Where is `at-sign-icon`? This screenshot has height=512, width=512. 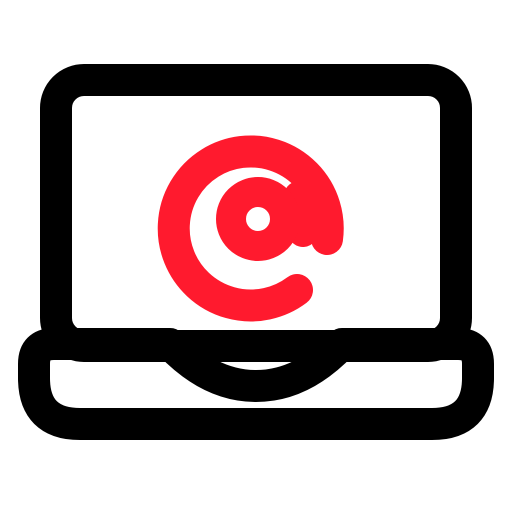
at-sign-icon is located at coordinates (250, 228).